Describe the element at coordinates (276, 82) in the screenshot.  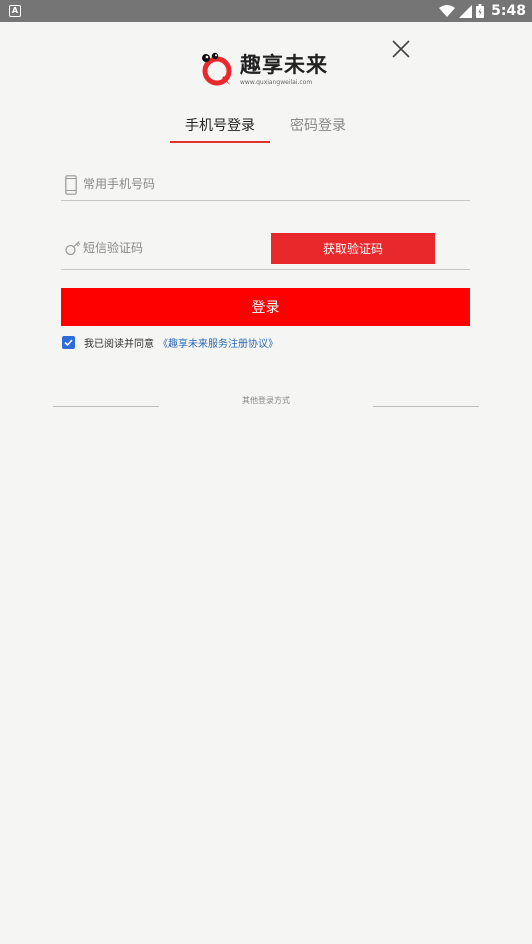
I see `brand-url: www.quxiangweilai.com` at that location.